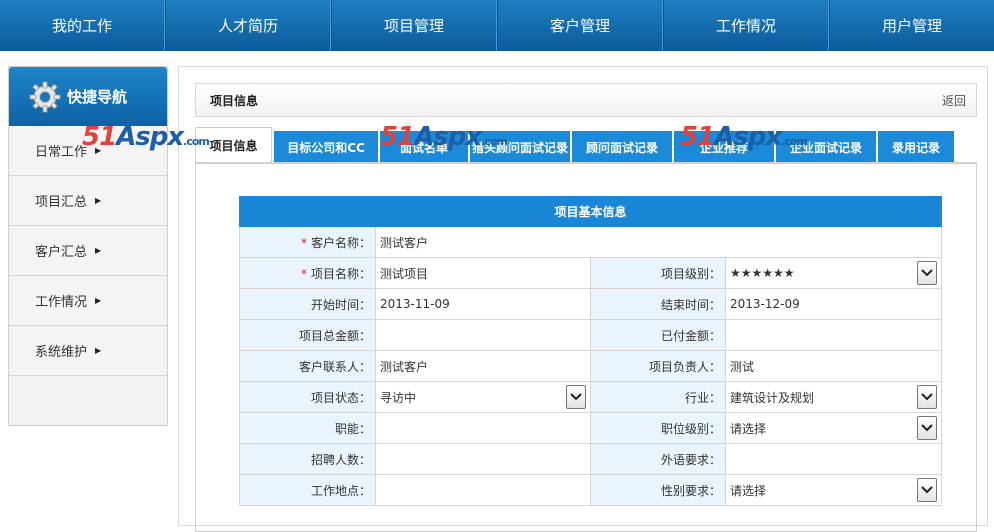 The width and height of the screenshot is (994, 532). What do you see at coordinates (916, 147) in the screenshot?
I see `tab-hire-records: 录用记录` at bounding box center [916, 147].